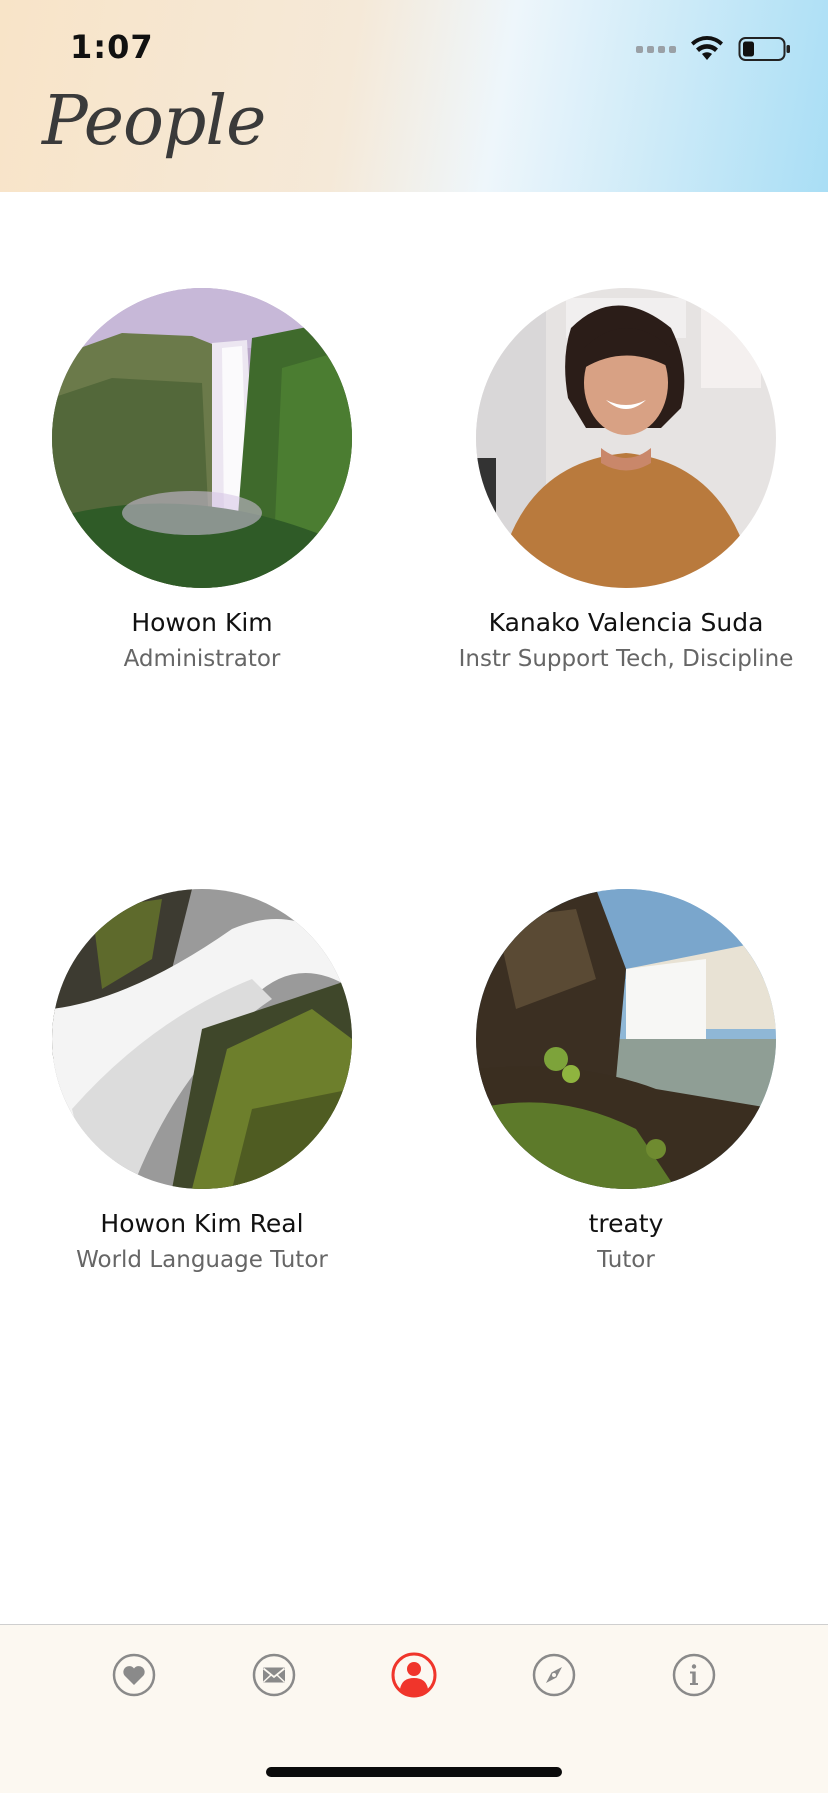  Describe the element at coordinates (202, 659) in the screenshot. I see `person-role: Administrator` at that location.